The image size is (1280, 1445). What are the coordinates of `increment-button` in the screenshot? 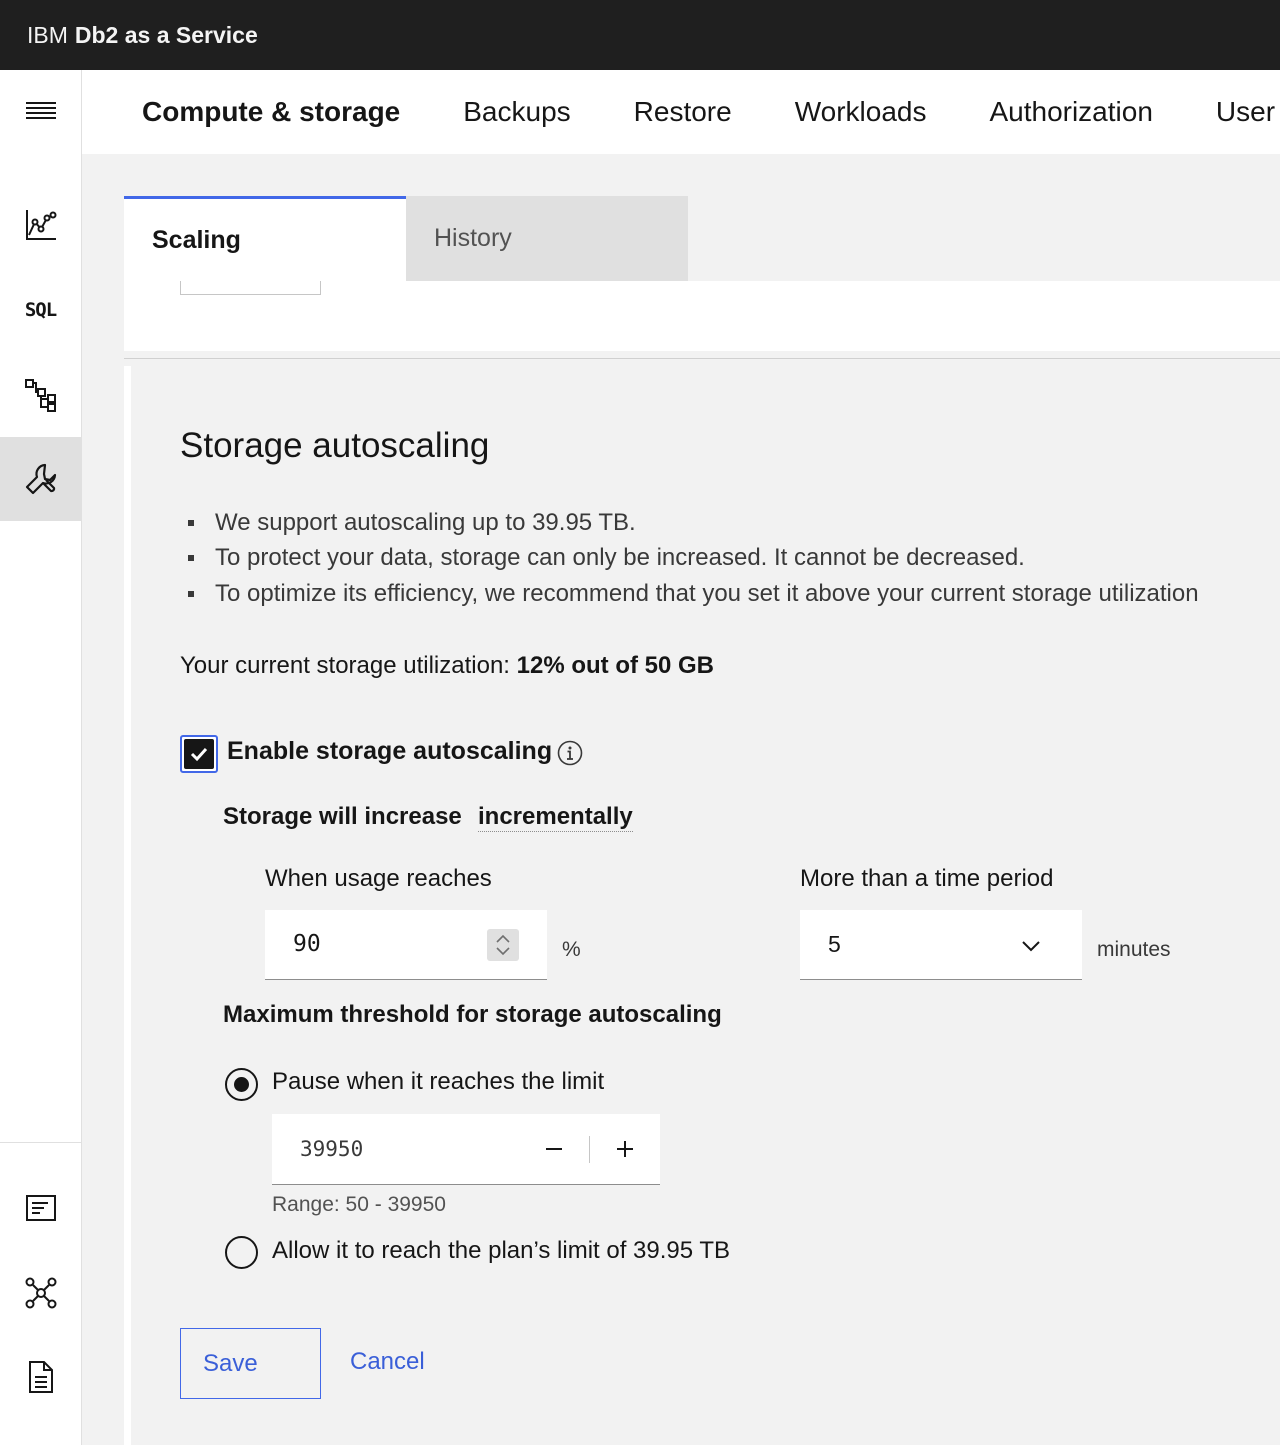 It's located at (625, 1149).